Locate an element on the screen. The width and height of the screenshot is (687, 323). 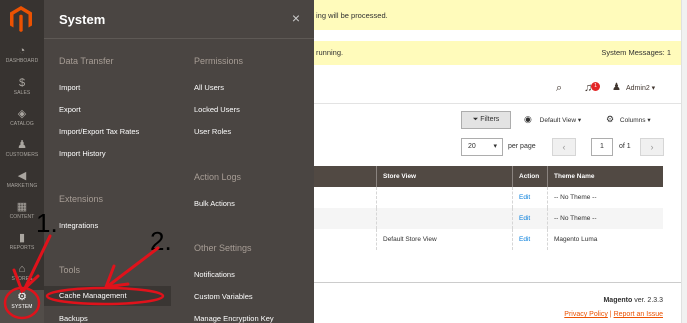
nav-content: ▦ CONTENT is located at coordinates (22, 215).